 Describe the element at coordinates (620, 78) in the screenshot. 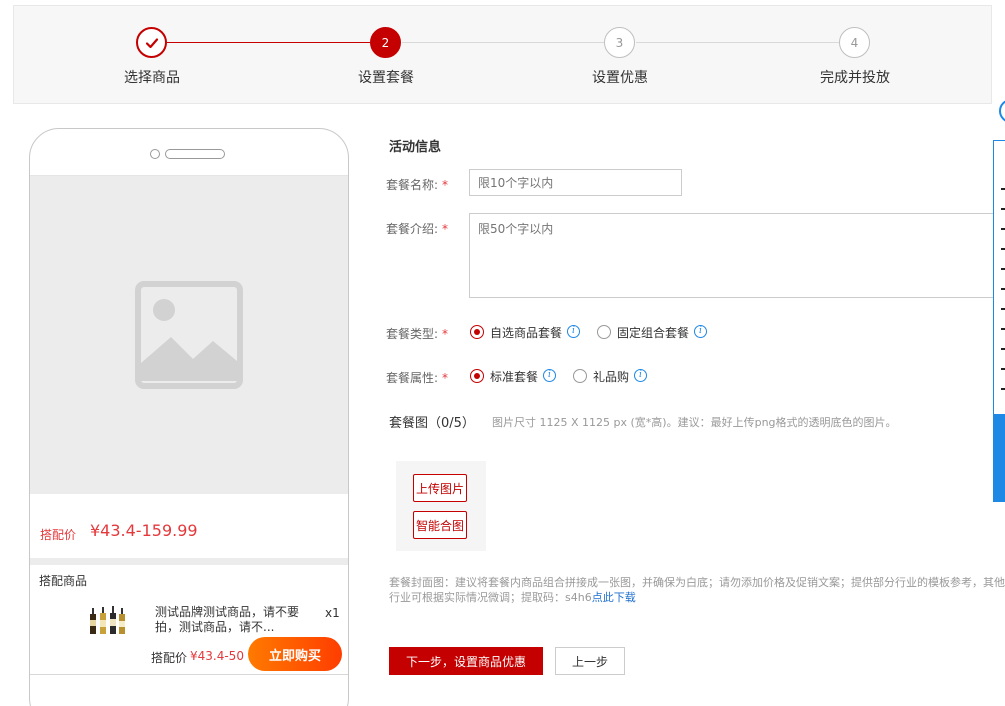

I see `step-3-label: 设置优惠` at that location.